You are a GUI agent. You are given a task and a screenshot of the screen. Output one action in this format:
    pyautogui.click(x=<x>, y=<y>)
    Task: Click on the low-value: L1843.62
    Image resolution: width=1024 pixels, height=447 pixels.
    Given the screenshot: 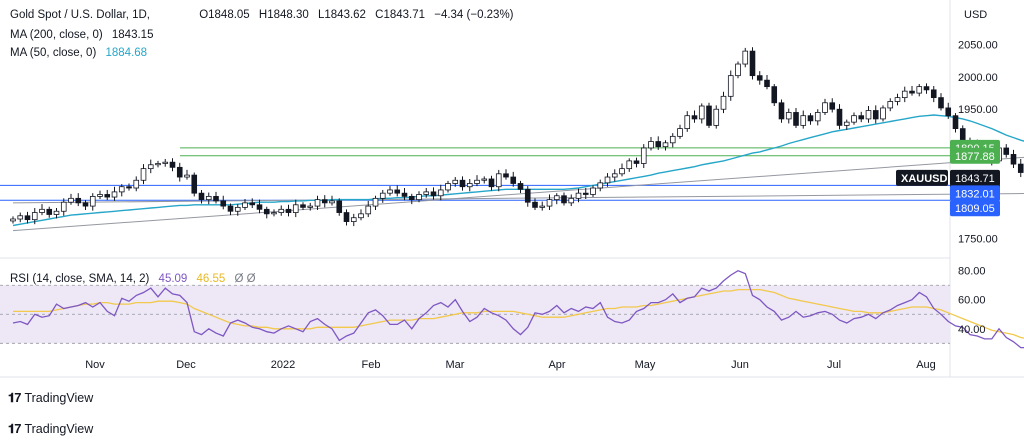 What is the action you would take?
    pyautogui.click(x=341, y=15)
    